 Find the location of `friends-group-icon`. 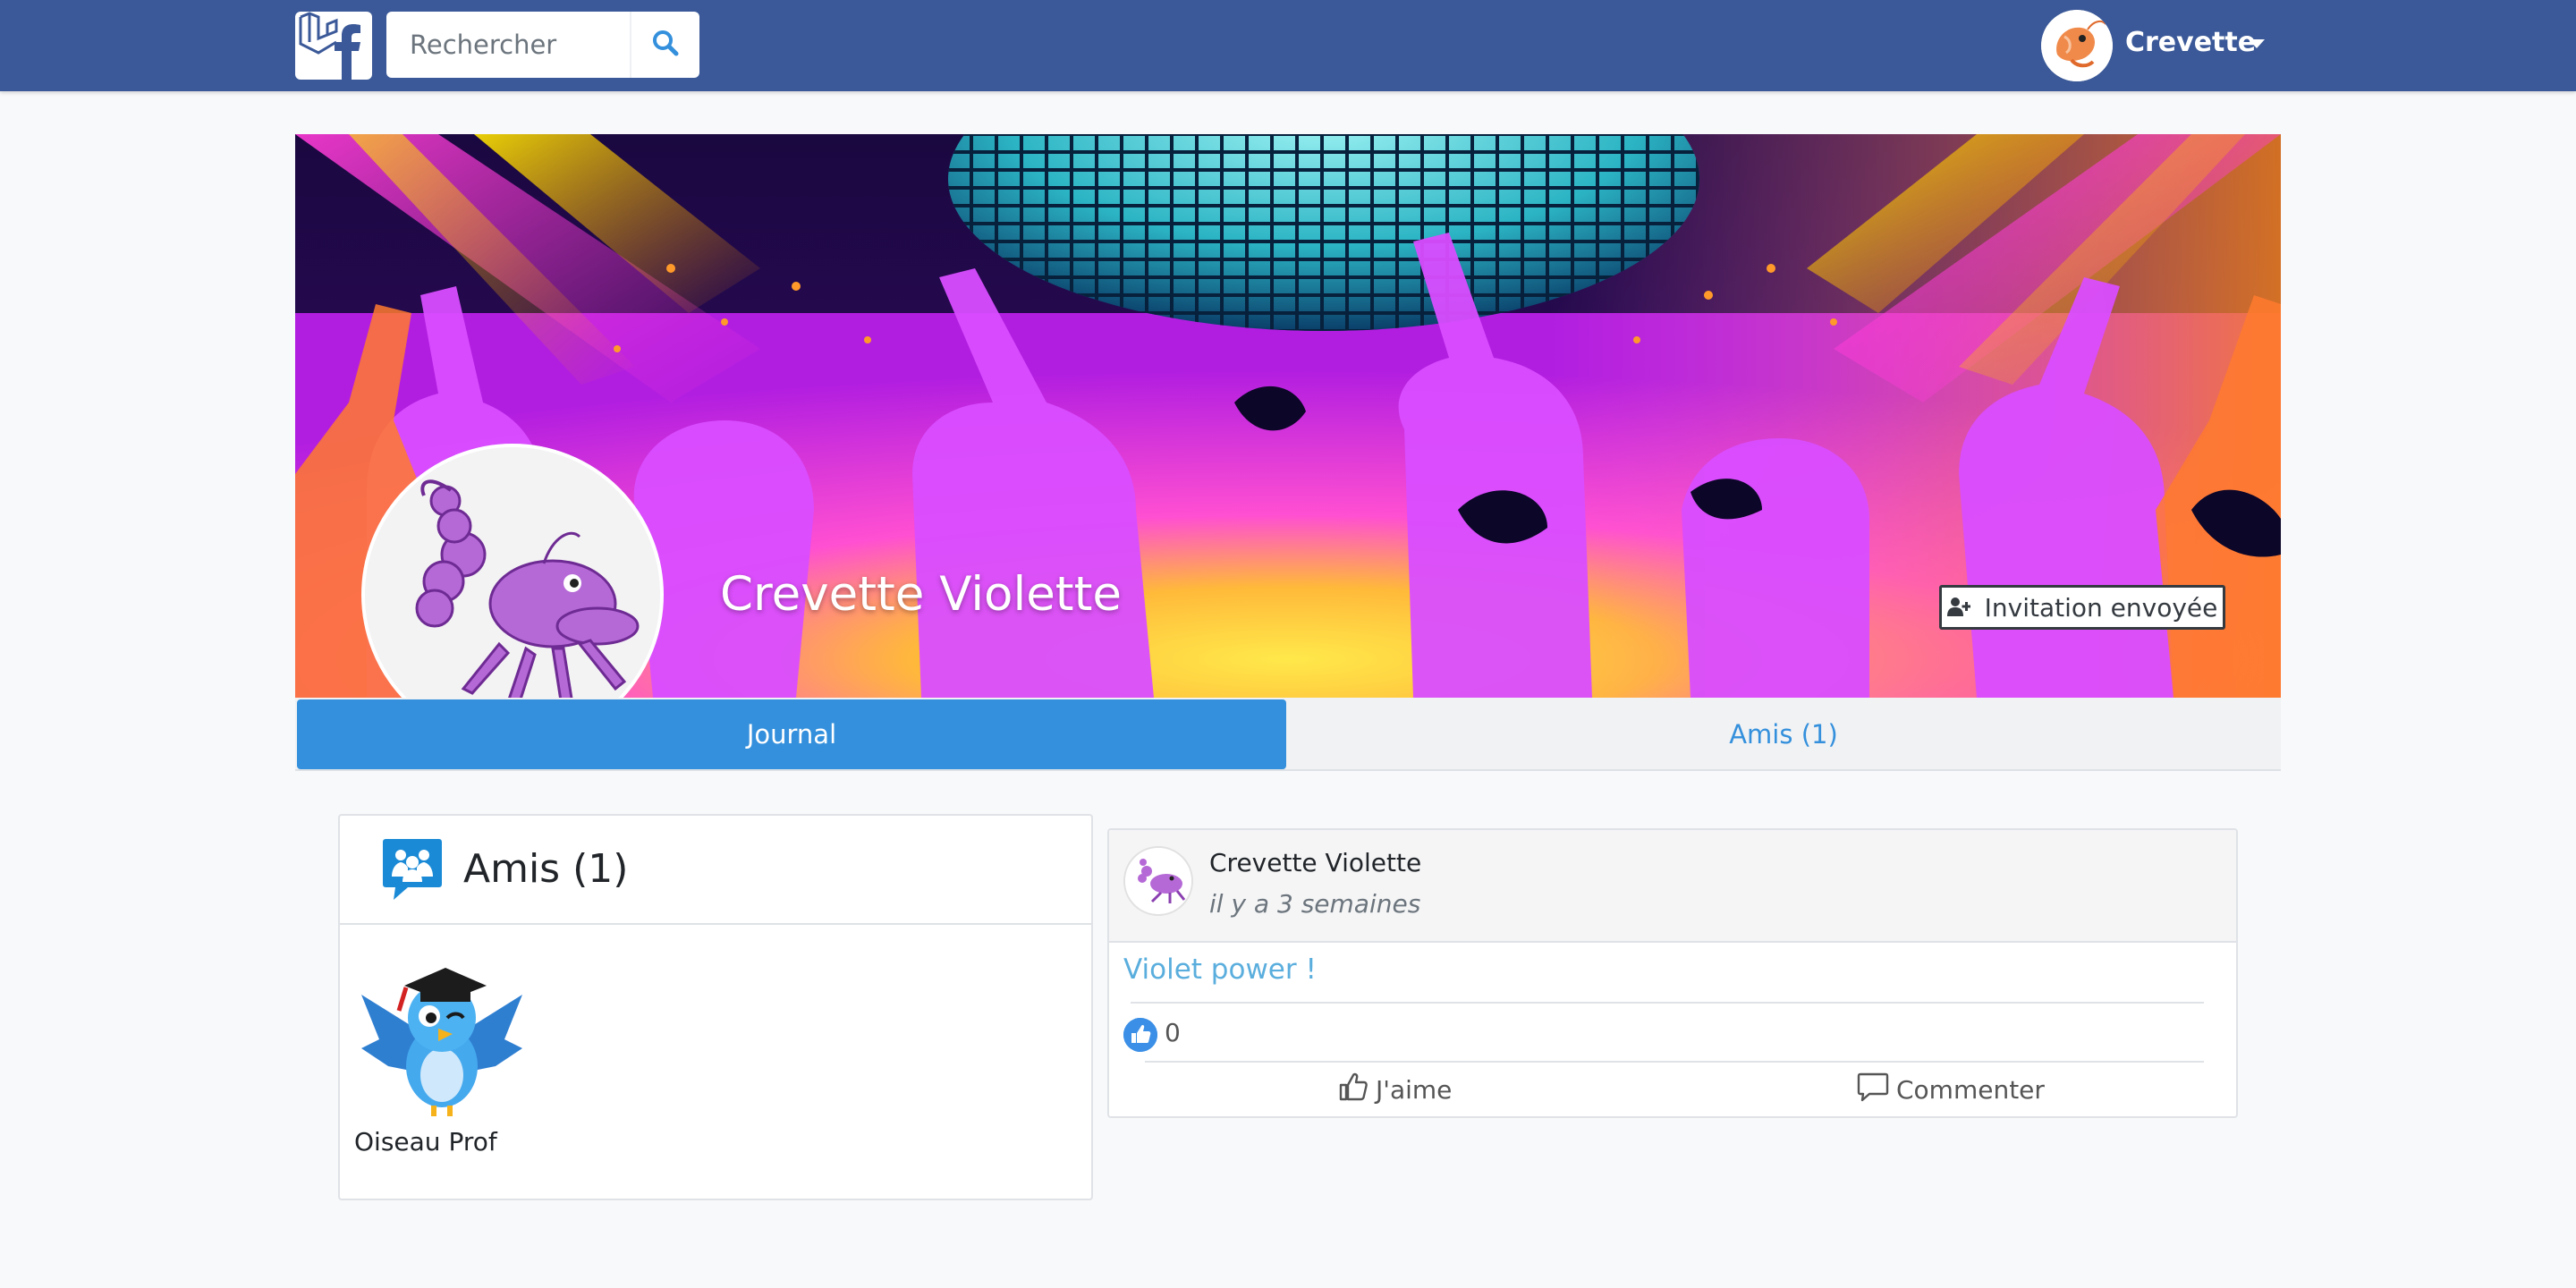

friends-group-icon is located at coordinates (412, 869).